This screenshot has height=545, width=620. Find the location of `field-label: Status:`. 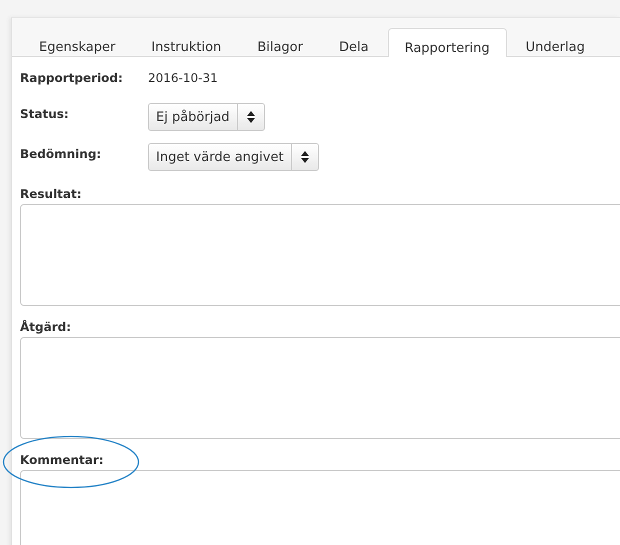

field-label: Status: is located at coordinates (45, 114).